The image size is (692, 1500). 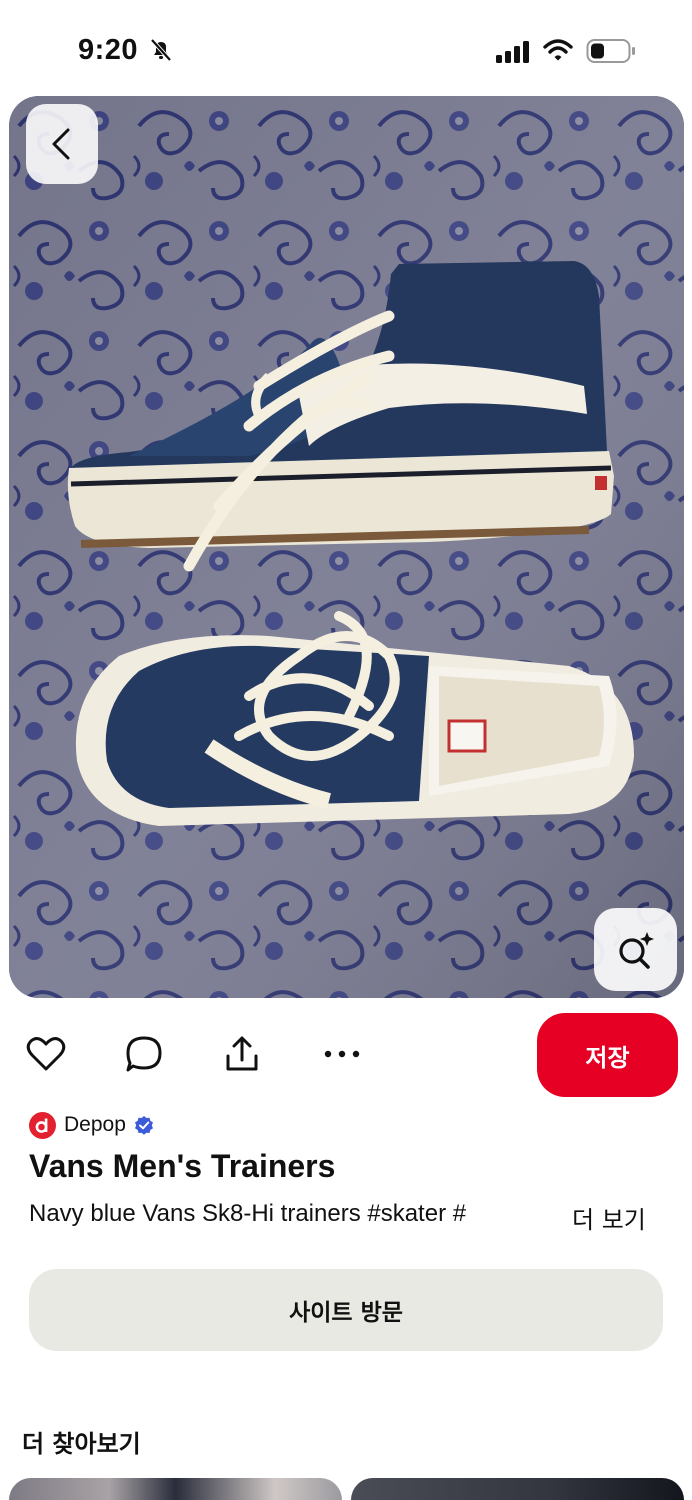 I want to click on status-time: 9:20, so click(x=108, y=50).